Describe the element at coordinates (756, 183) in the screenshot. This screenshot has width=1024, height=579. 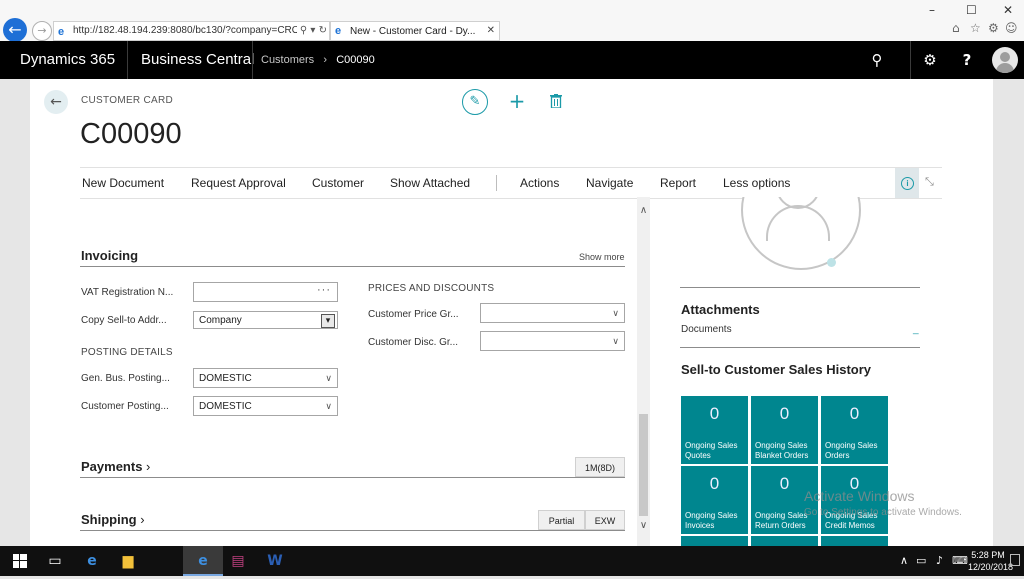
I see `action-less-options: Less options` at that location.